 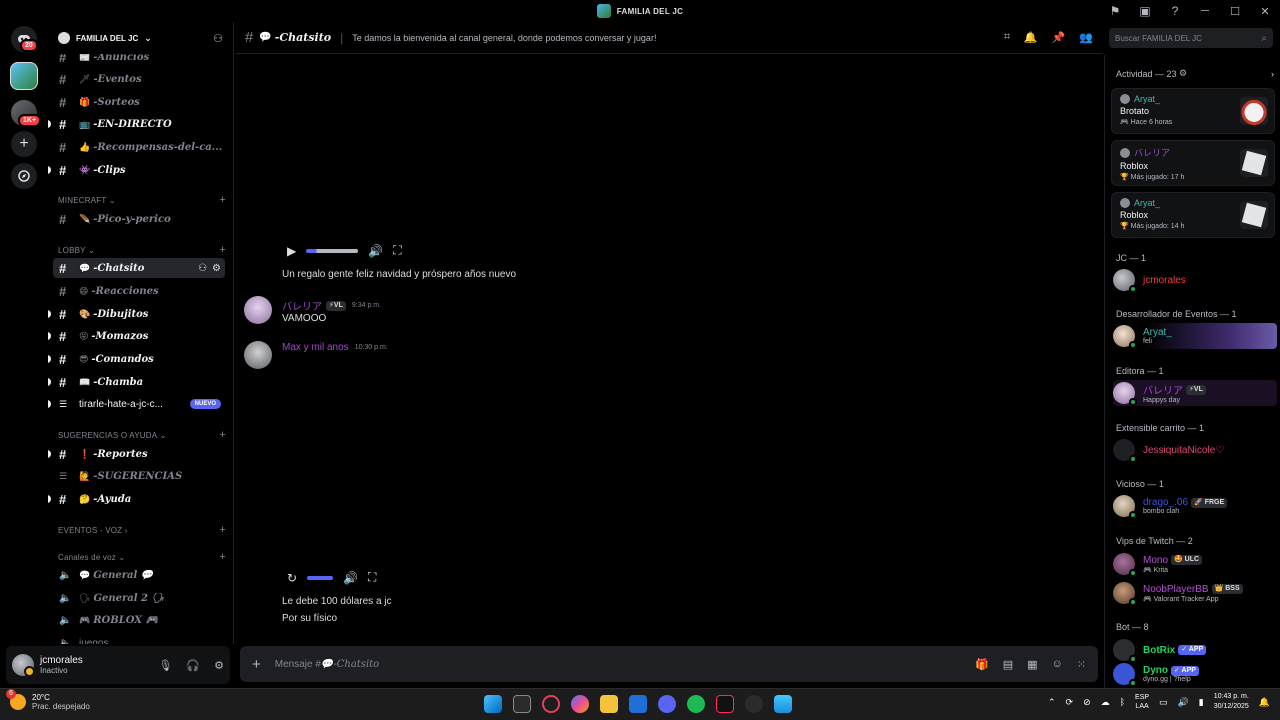 I want to click on invite-people-icon: ⚇, so click(x=218, y=38).